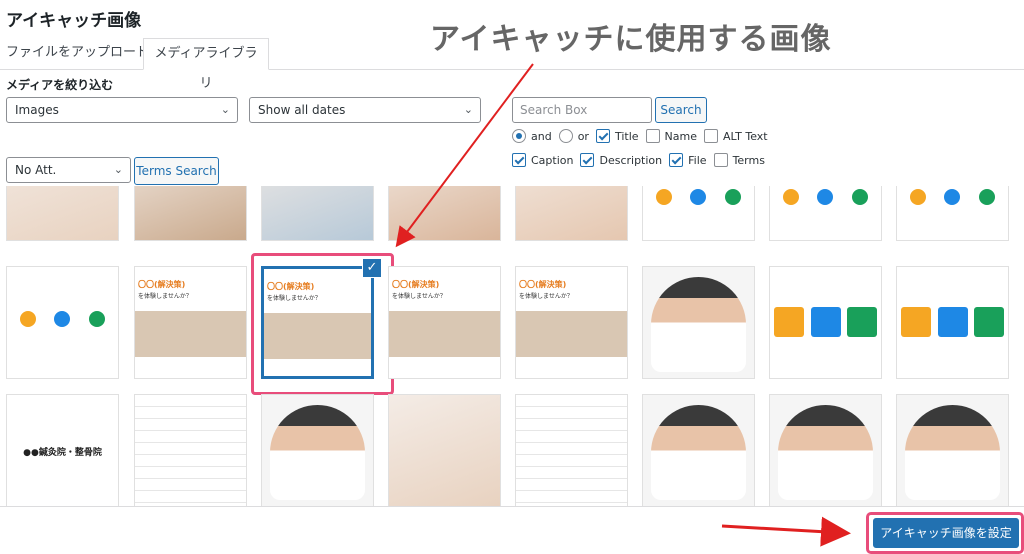 The width and height of the screenshot is (1024, 554). What do you see at coordinates (720, 160) in the screenshot?
I see `checkbox-terms` at bounding box center [720, 160].